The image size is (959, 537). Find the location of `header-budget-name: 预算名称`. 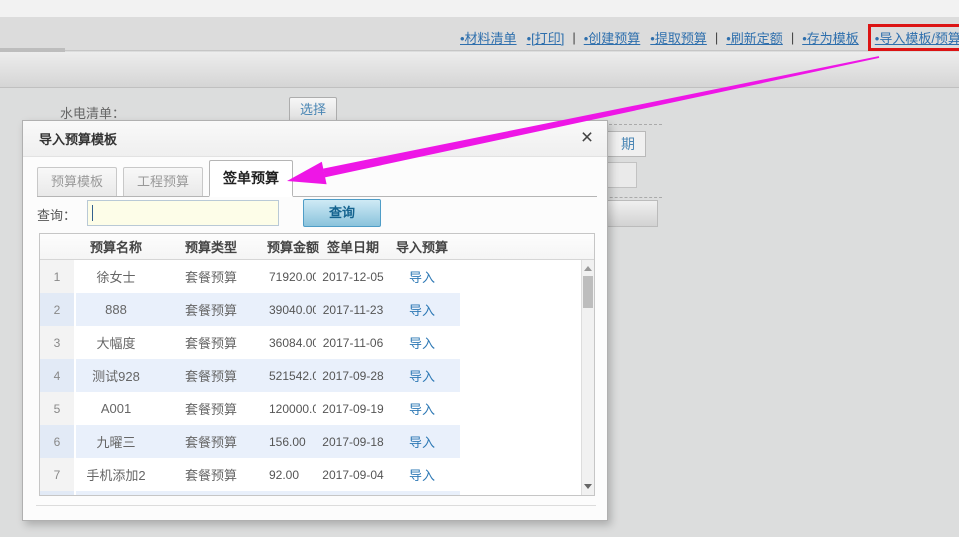

header-budget-name: 预算名称 is located at coordinates (115, 247).